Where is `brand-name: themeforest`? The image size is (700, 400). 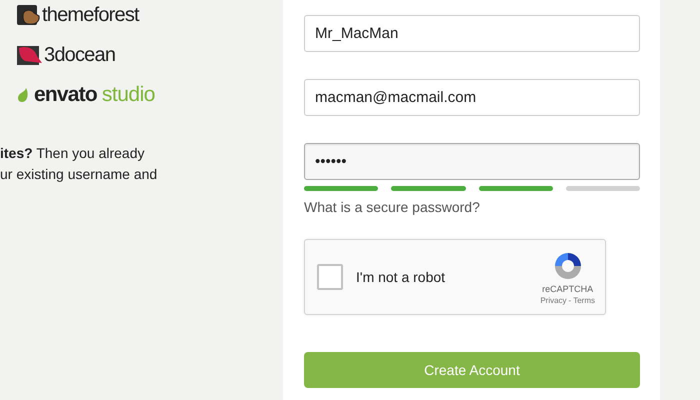 brand-name: themeforest is located at coordinates (90, 15).